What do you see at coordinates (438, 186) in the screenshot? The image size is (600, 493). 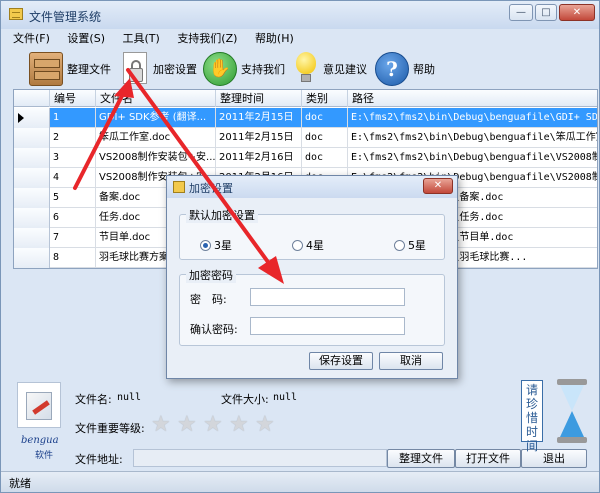 I see `dialog-close-button: ✕` at bounding box center [438, 186].